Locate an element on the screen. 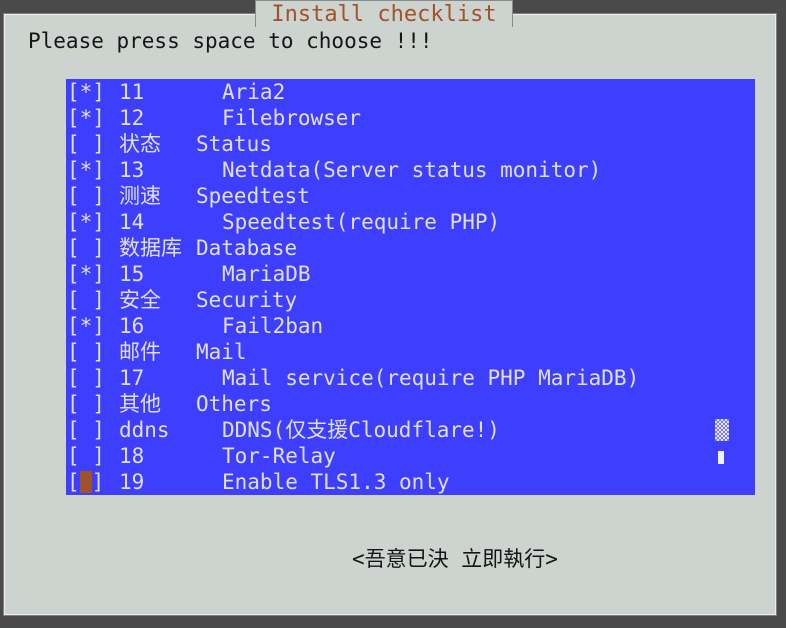 The width and height of the screenshot is (786, 628). item-label: DDNS(仅支援Cloudflare!) is located at coordinates (361, 430).